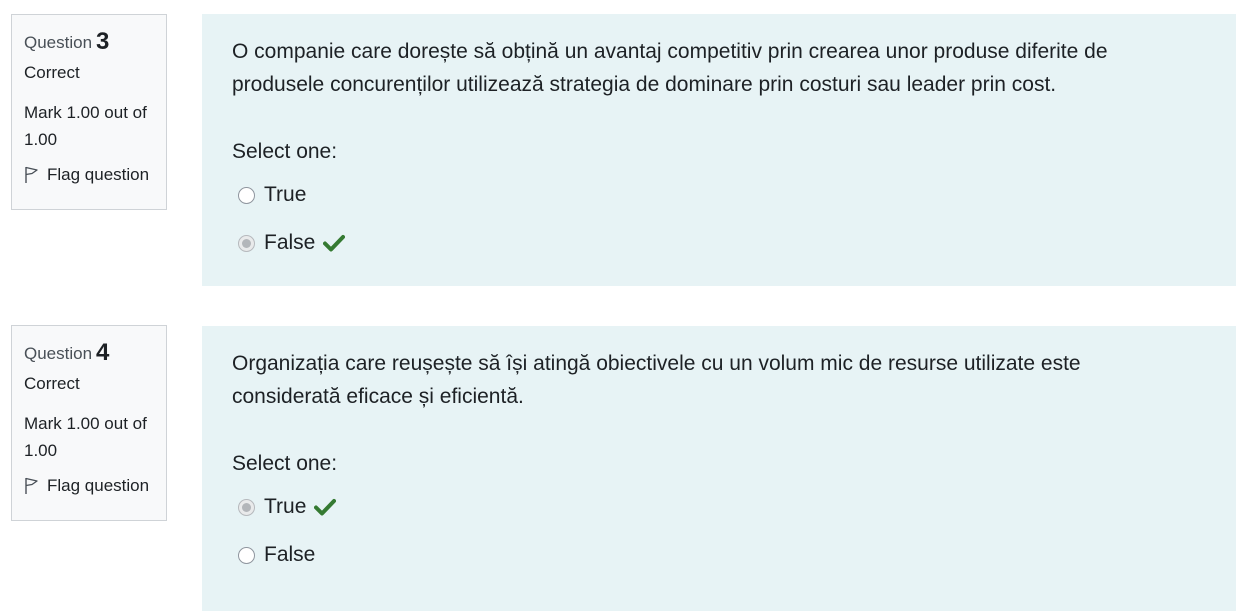 The image size is (1248, 611). Describe the element at coordinates (103, 352) in the screenshot. I see `question-number-value: 4` at that location.